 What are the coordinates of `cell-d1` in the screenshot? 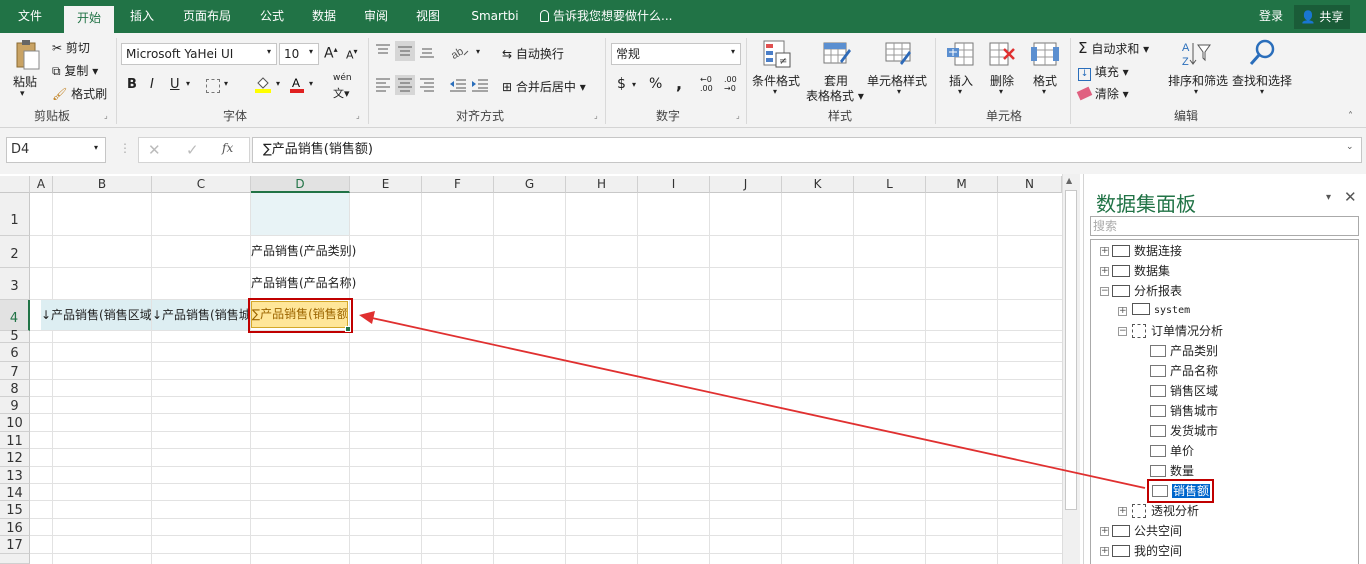 It's located at (300, 214).